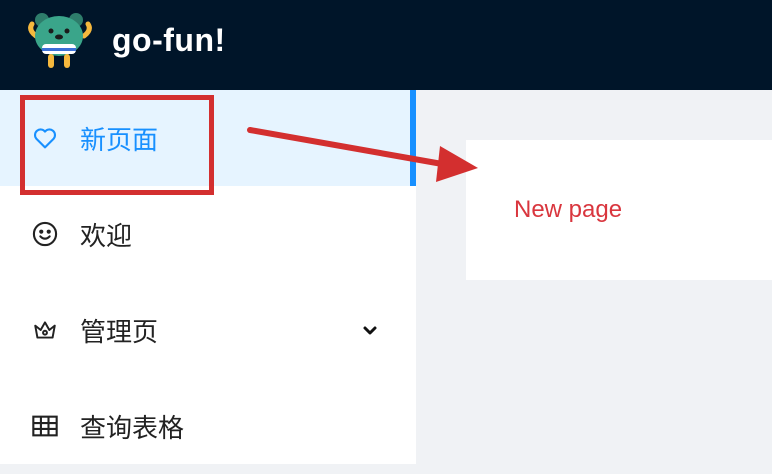 The width and height of the screenshot is (772, 474). Describe the element at coordinates (208, 138) in the screenshot. I see `sidebar-item-new-page: 新页面` at that location.